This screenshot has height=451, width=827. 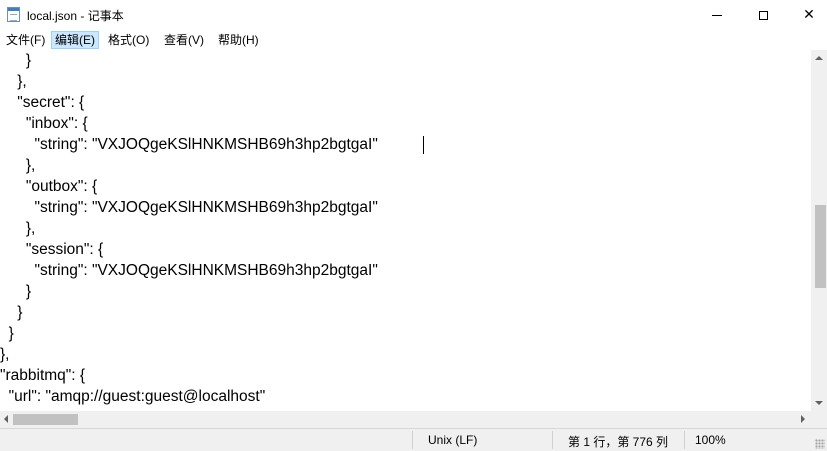 I want to click on menu-view: 查看(V), so click(x=184, y=40).